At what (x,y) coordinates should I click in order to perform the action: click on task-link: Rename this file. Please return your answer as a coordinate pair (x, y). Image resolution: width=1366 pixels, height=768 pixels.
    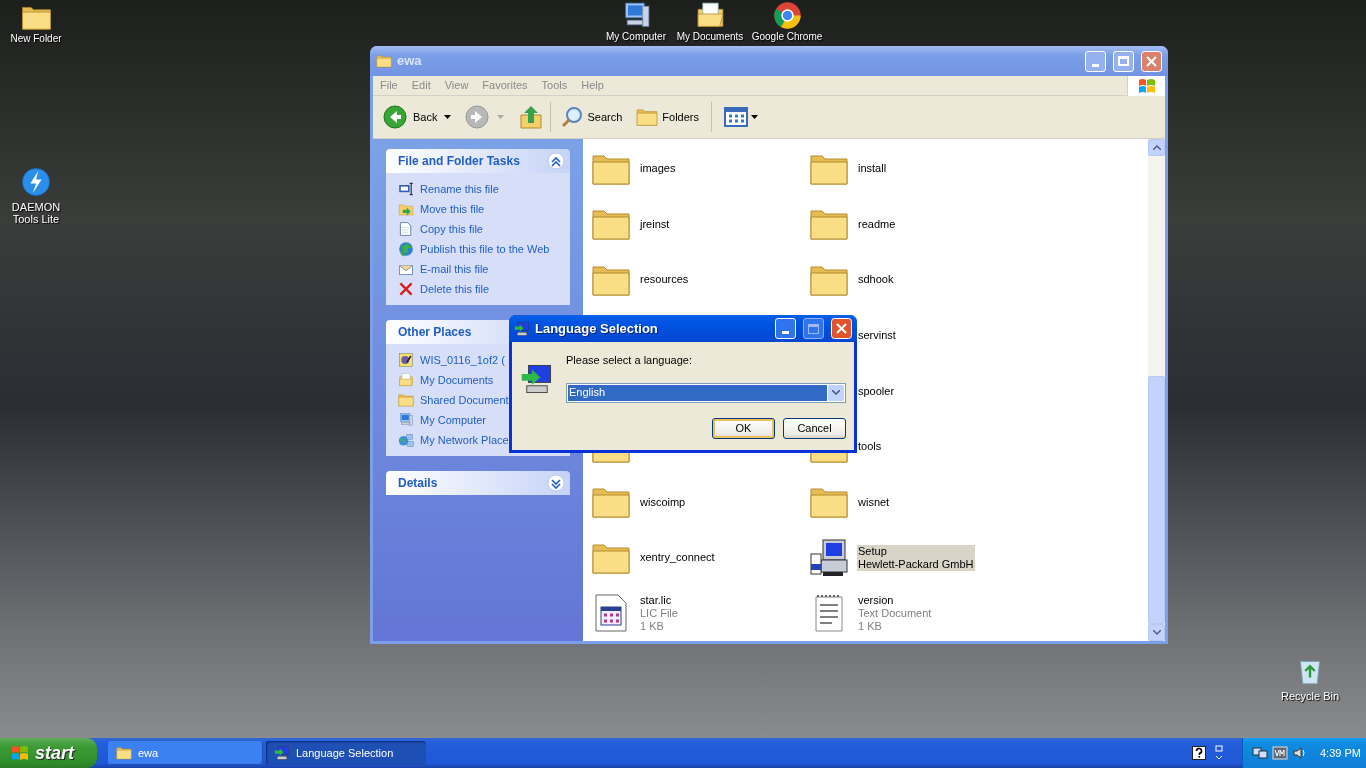
    Looking at the image, I should click on (478, 189).